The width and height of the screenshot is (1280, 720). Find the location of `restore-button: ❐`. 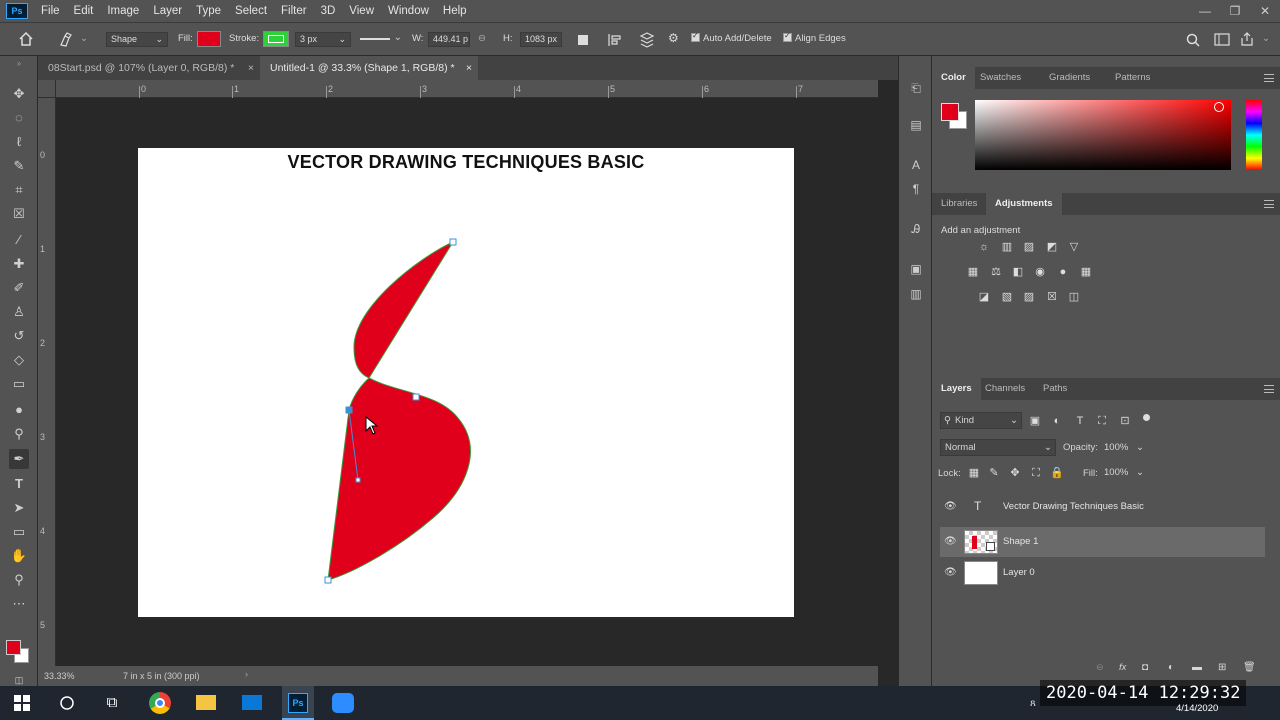

restore-button: ❐ is located at coordinates (1235, 11).